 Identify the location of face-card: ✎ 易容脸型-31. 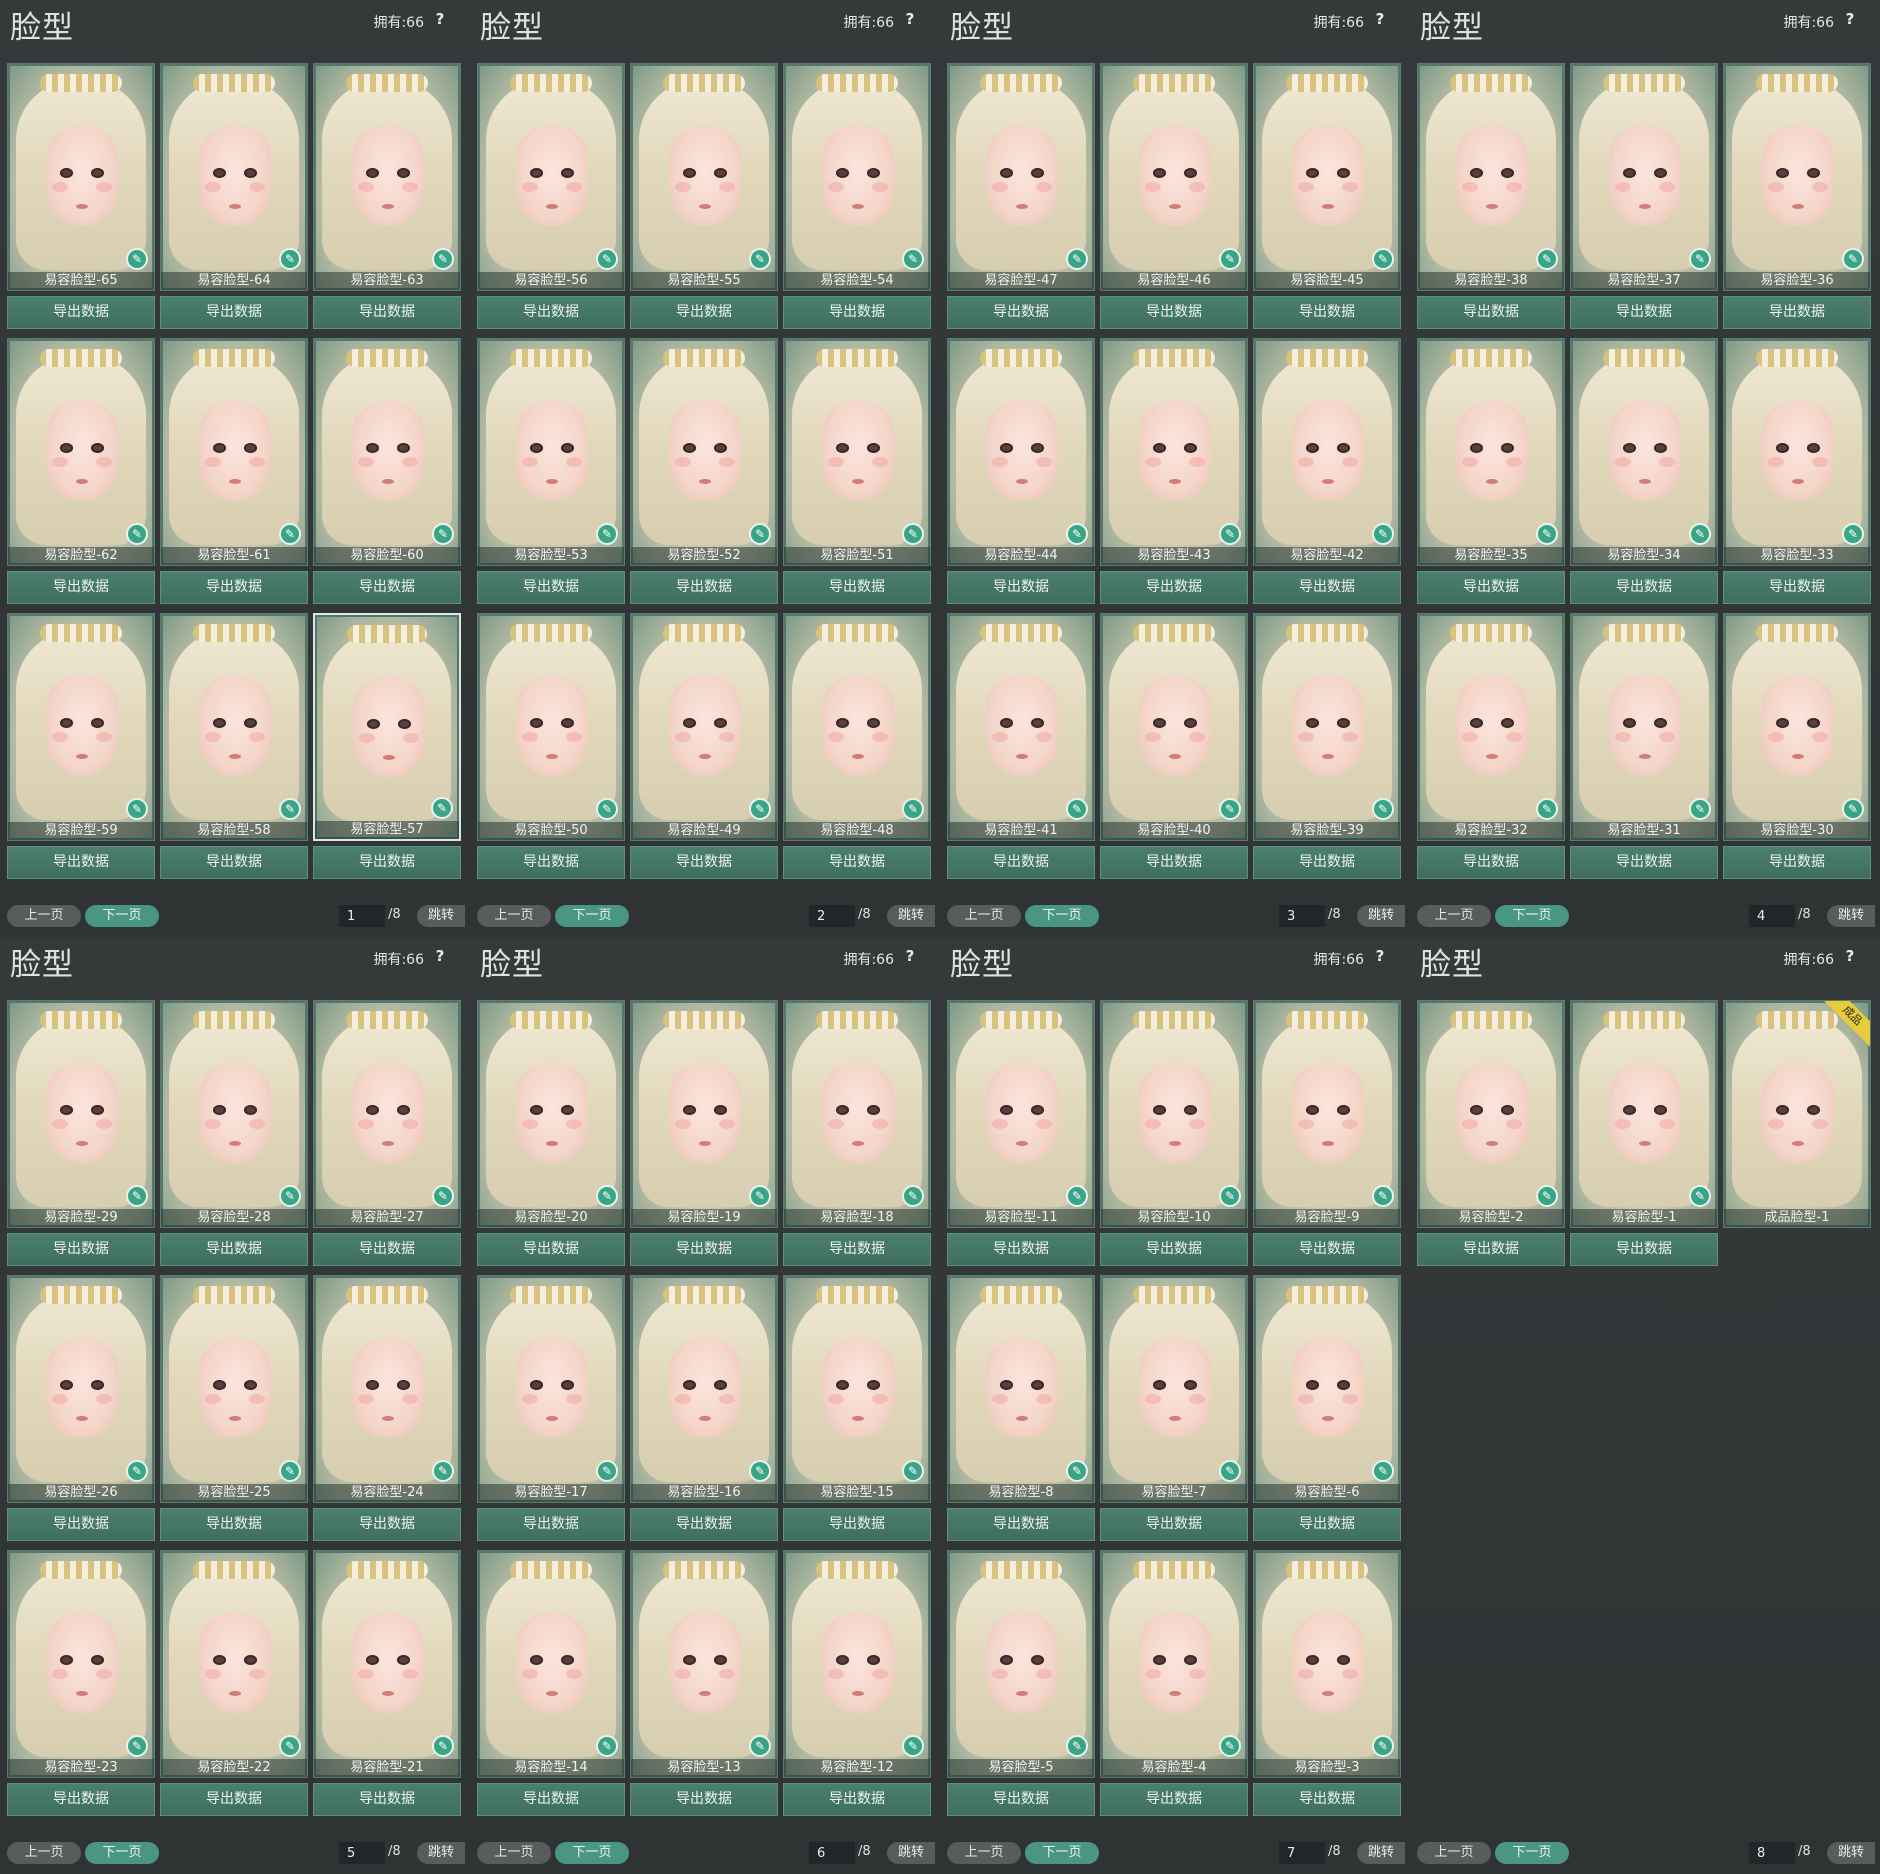
(1644, 727).